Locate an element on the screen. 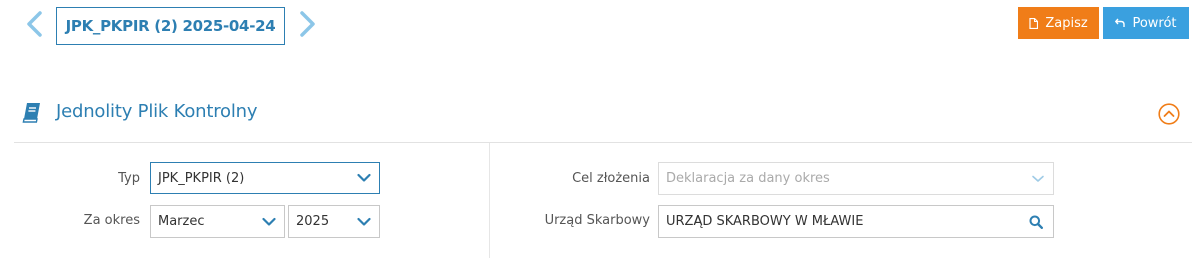 This screenshot has width=1198, height=273. save-button: Zapisz is located at coordinates (1058, 23).